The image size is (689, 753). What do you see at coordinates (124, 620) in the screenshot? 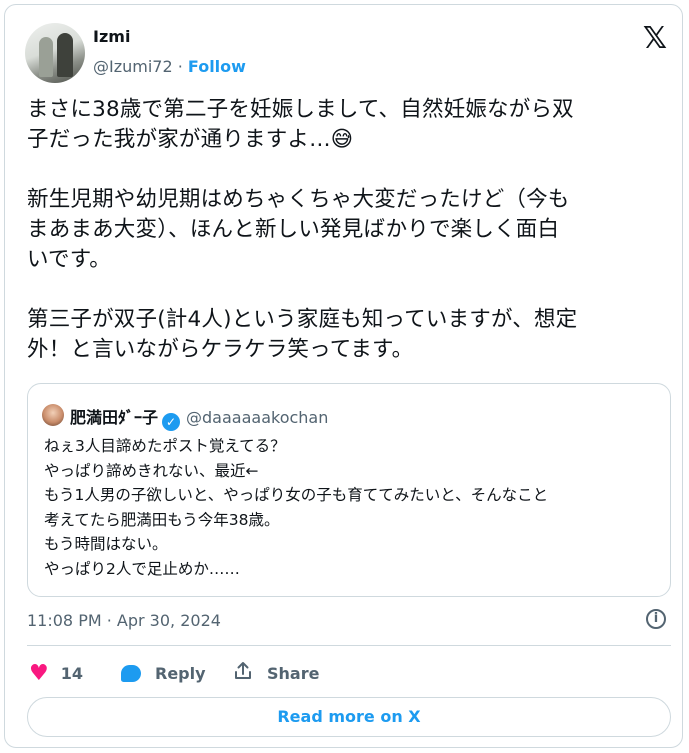
I see `tweet-timestamp: 11:08 PM · Apr 30, 2024` at bounding box center [124, 620].